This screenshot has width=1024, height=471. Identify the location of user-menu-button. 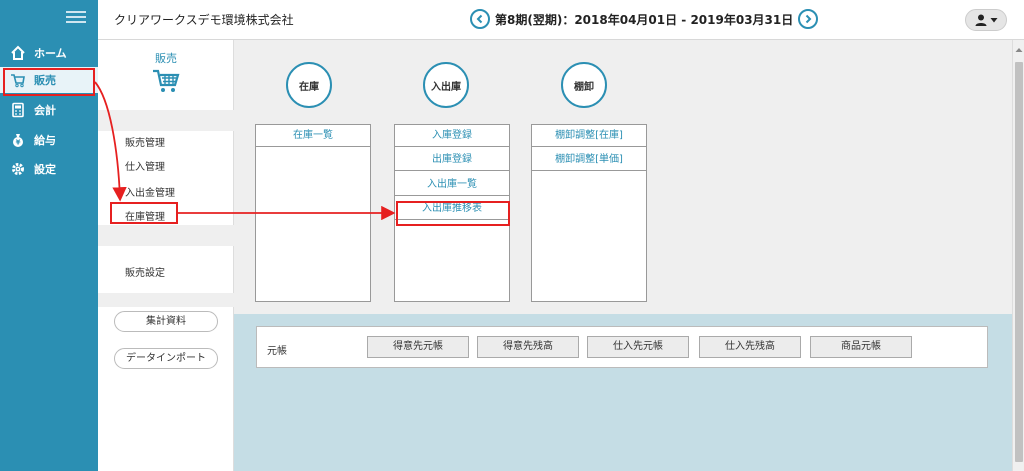
(986, 20).